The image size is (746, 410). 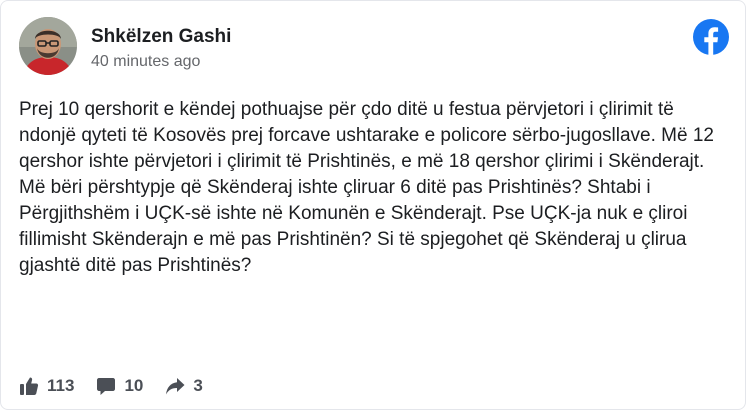 I want to click on author-avatar, so click(x=48, y=46).